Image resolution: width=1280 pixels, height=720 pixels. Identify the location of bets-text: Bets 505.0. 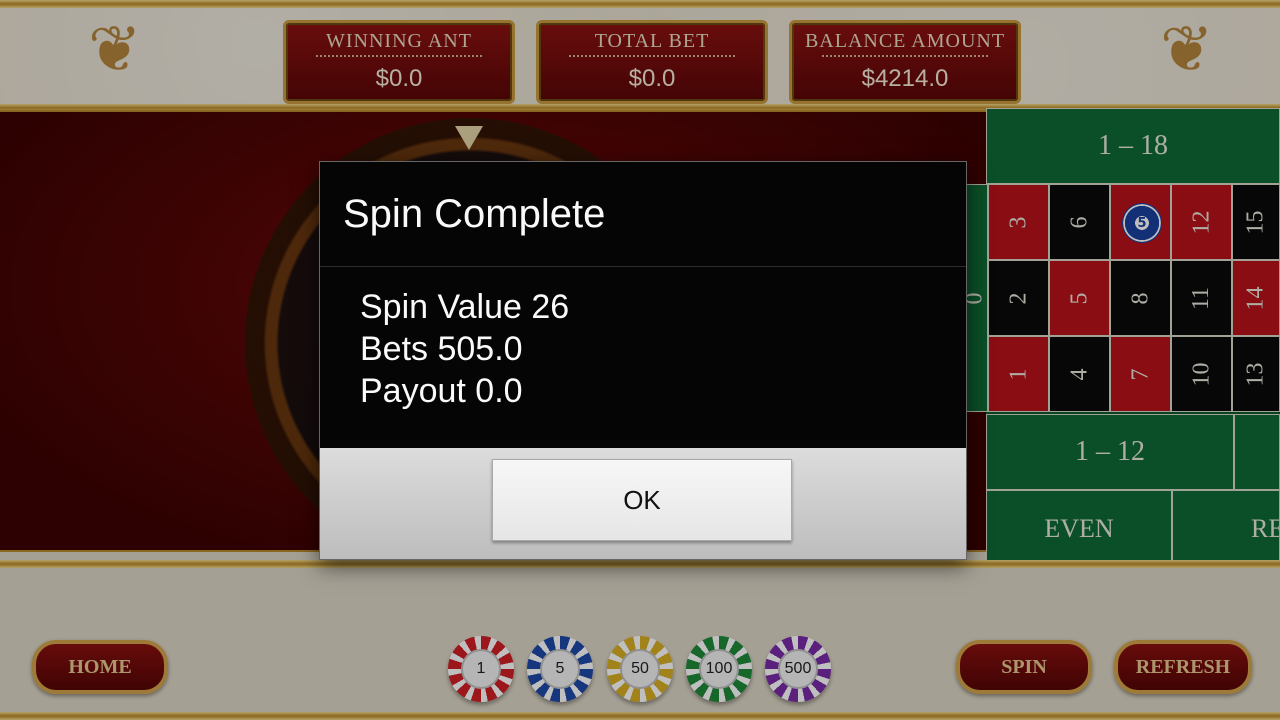
(441, 349).